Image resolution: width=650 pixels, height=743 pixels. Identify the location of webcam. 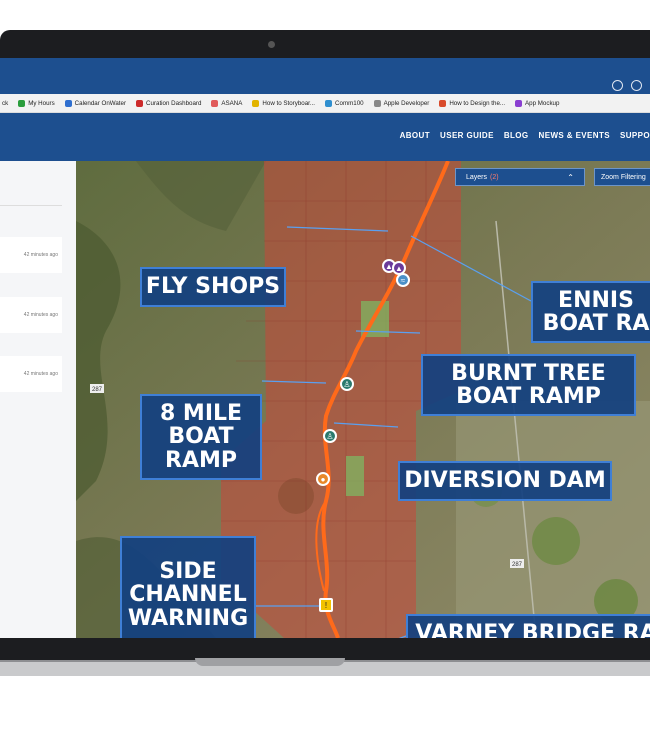
(271, 44).